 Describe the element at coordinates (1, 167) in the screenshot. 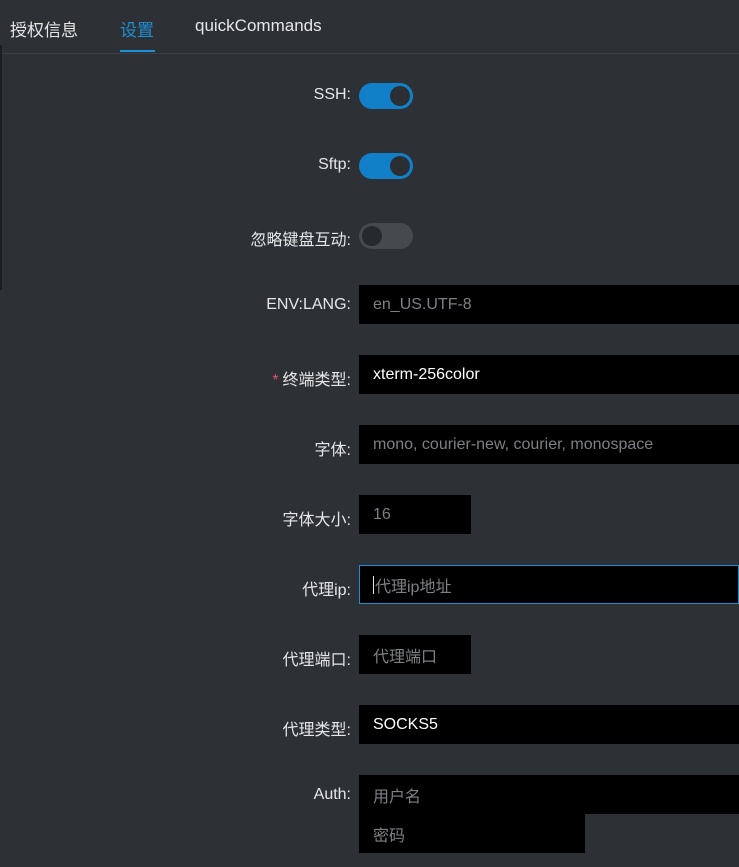

I see `left-divider` at that location.